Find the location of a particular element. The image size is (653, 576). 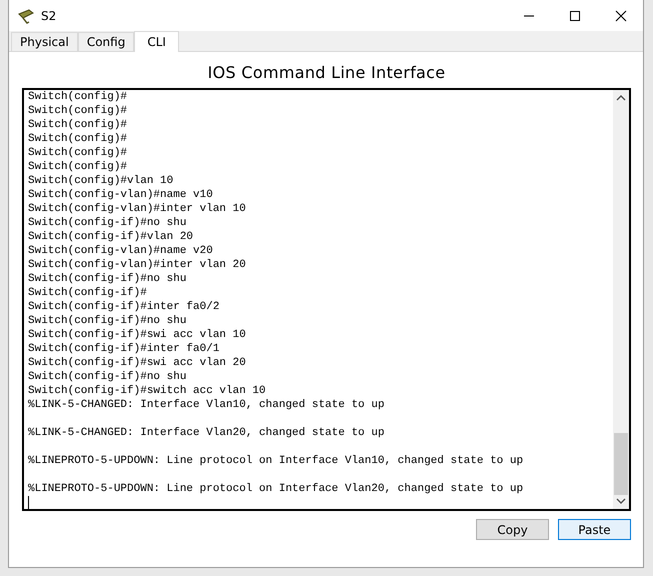

scroll-up-icon is located at coordinates (621, 98).